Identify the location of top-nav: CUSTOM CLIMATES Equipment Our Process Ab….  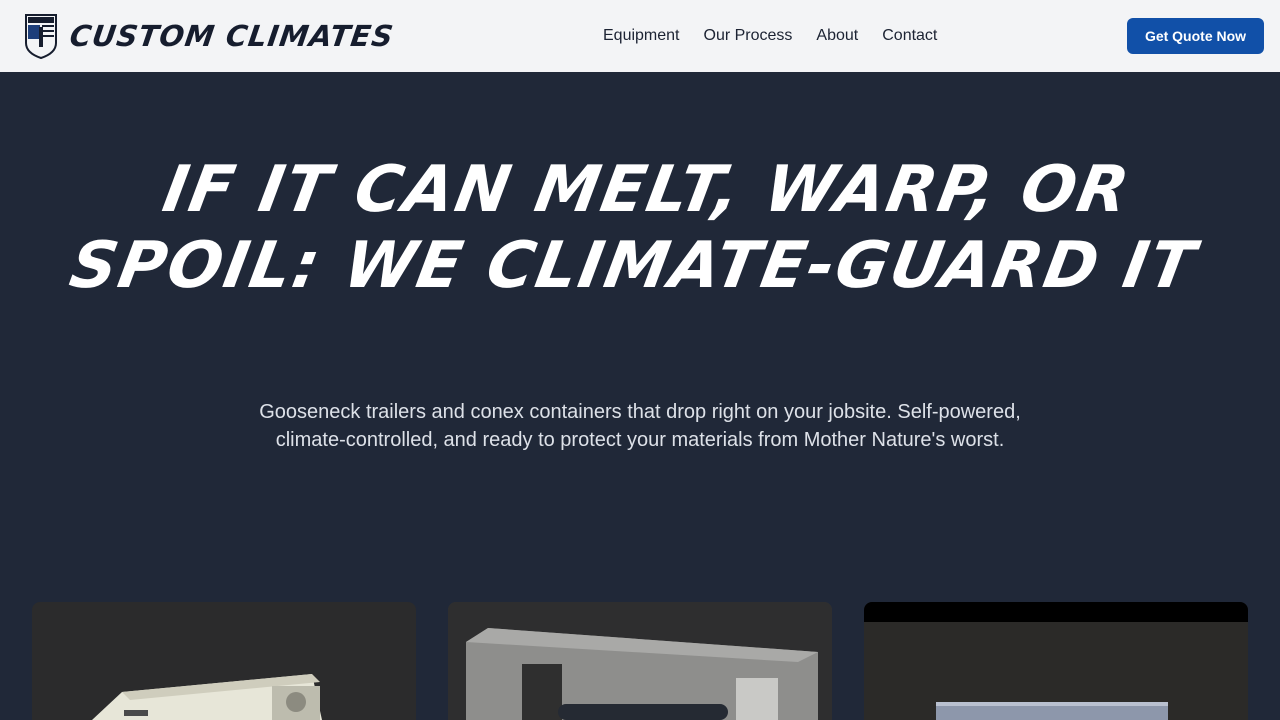
(640, 36).